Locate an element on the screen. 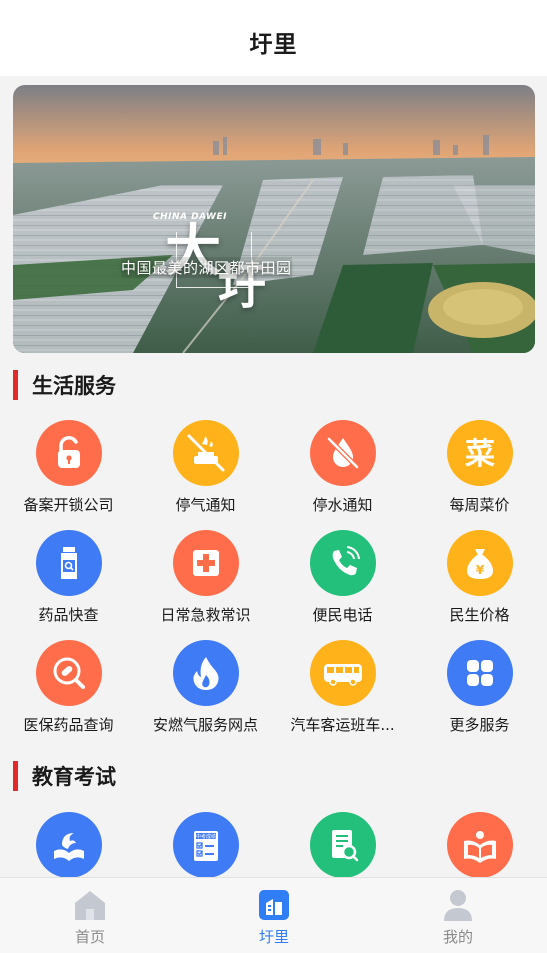  service-item-public-phone: 便民电话 is located at coordinates (342, 582).